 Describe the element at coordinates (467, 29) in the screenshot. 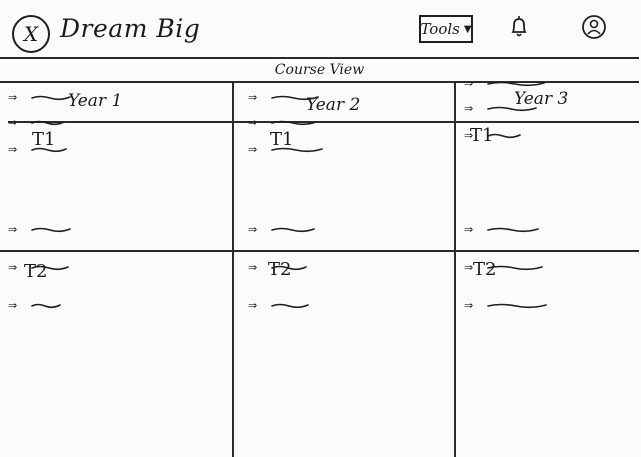

I see `caret-down-icon: ▼` at that location.